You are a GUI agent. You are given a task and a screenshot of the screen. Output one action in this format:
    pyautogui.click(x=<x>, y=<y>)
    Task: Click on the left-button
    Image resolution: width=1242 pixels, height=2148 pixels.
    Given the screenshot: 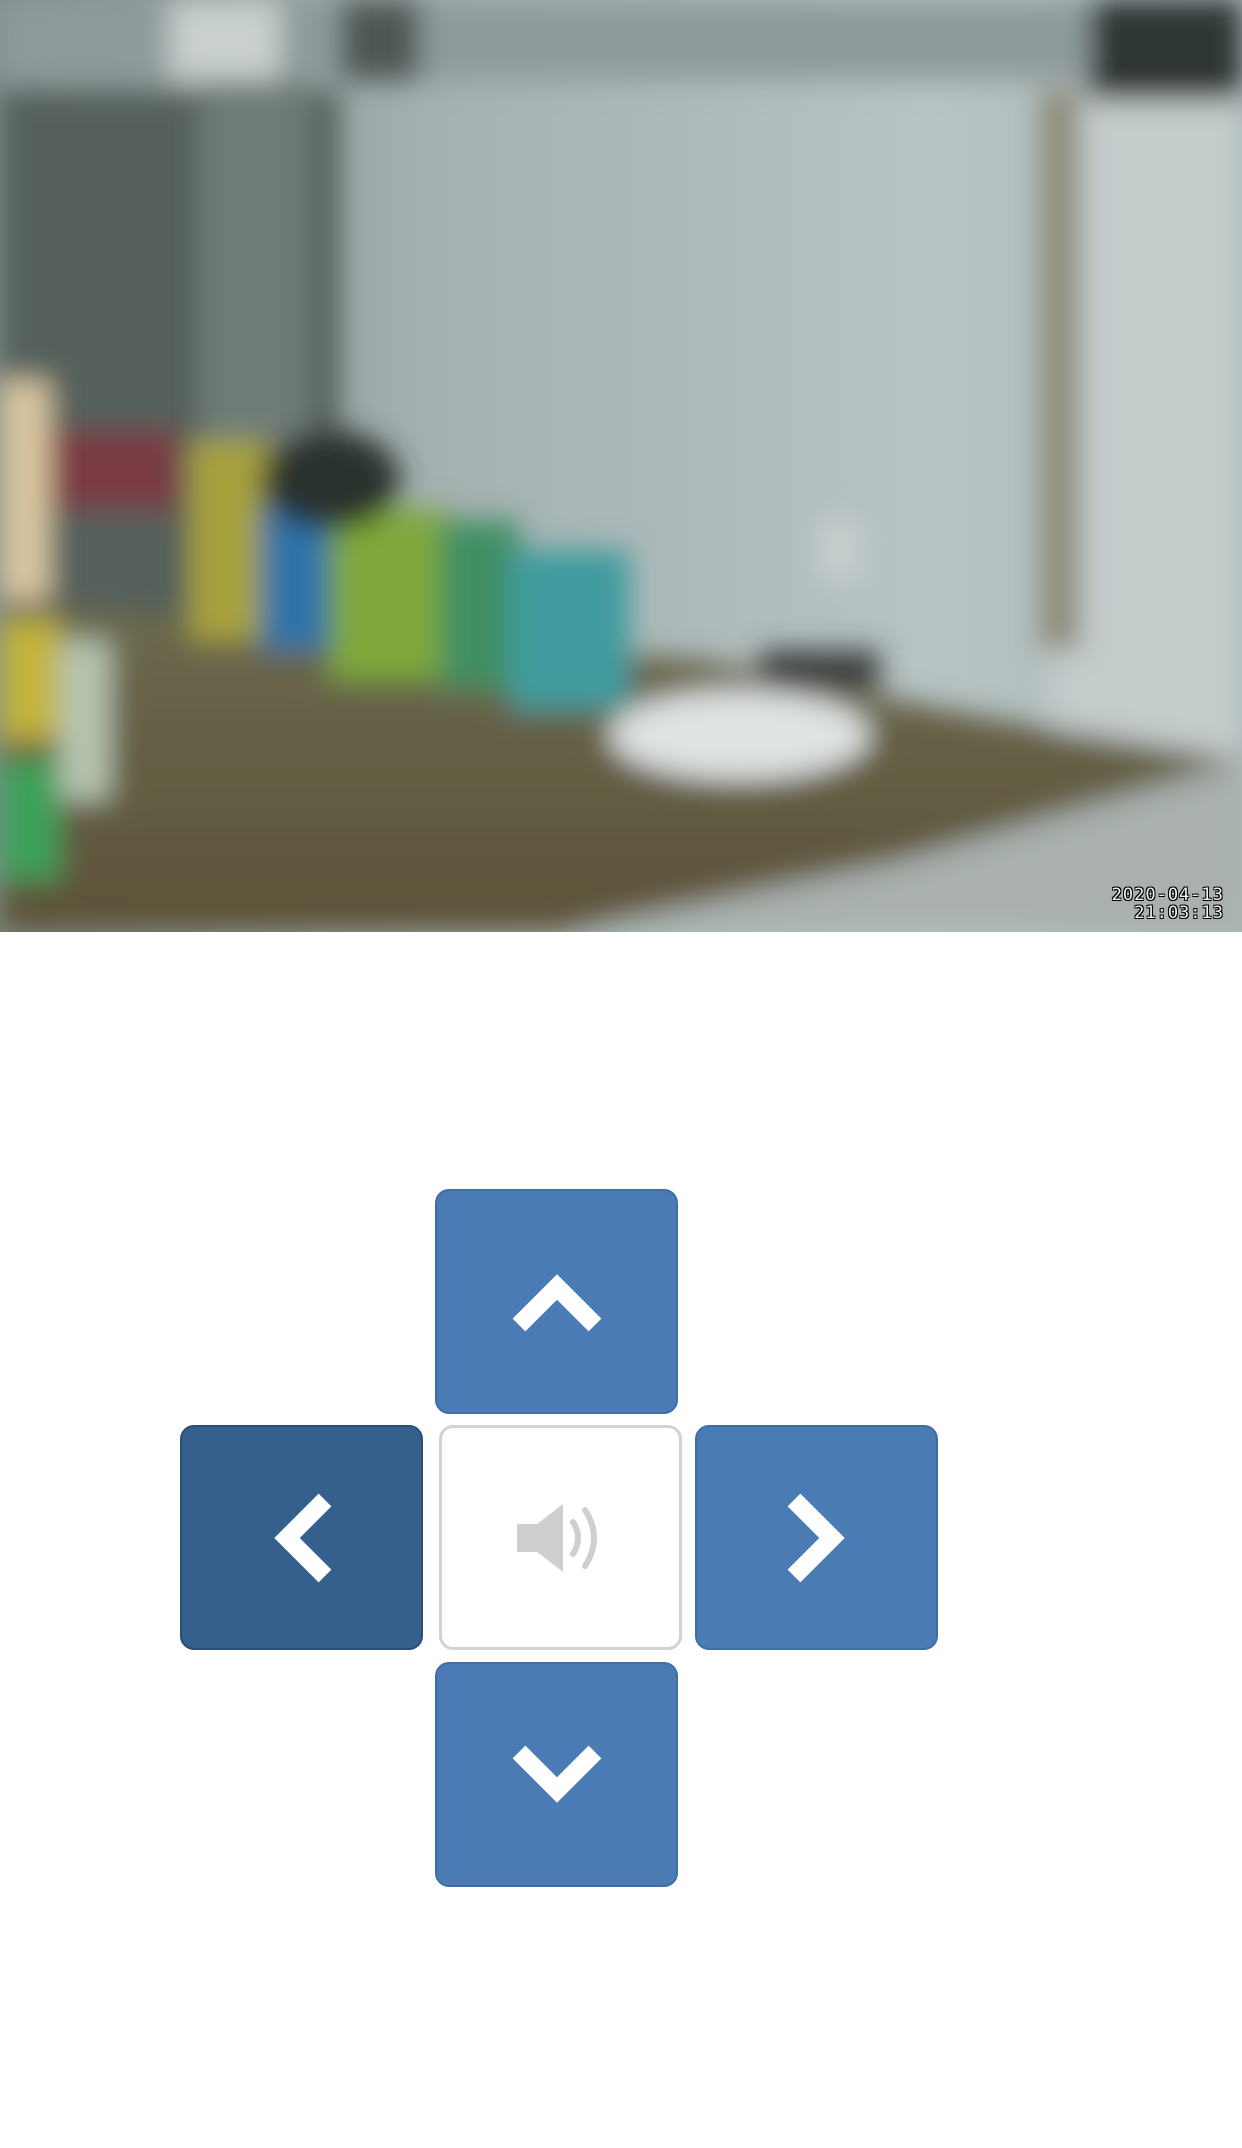 What is the action you would take?
    pyautogui.click(x=301, y=1537)
    